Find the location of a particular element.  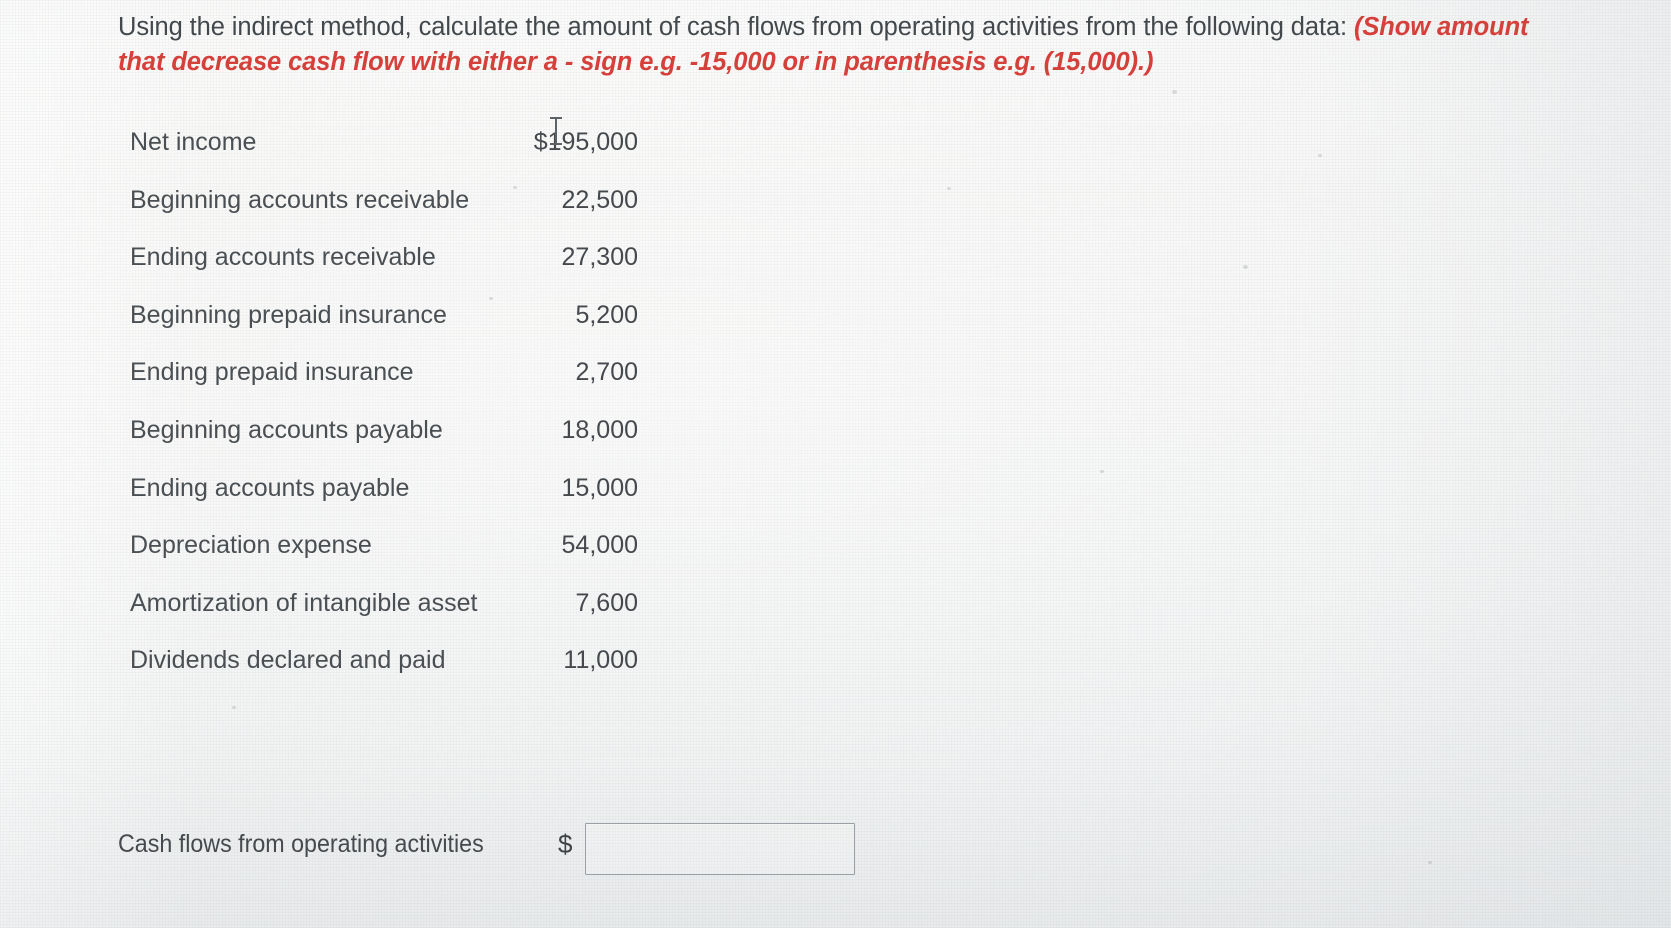

table-row: Dividends declared and paid 11,000 is located at coordinates (378, 667).